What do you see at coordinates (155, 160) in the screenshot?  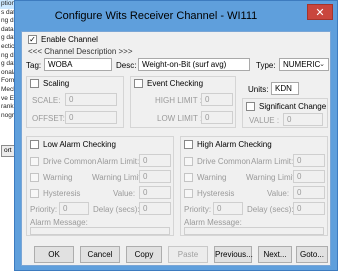 I see `low-alarm-limit-field: 0` at bounding box center [155, 160].